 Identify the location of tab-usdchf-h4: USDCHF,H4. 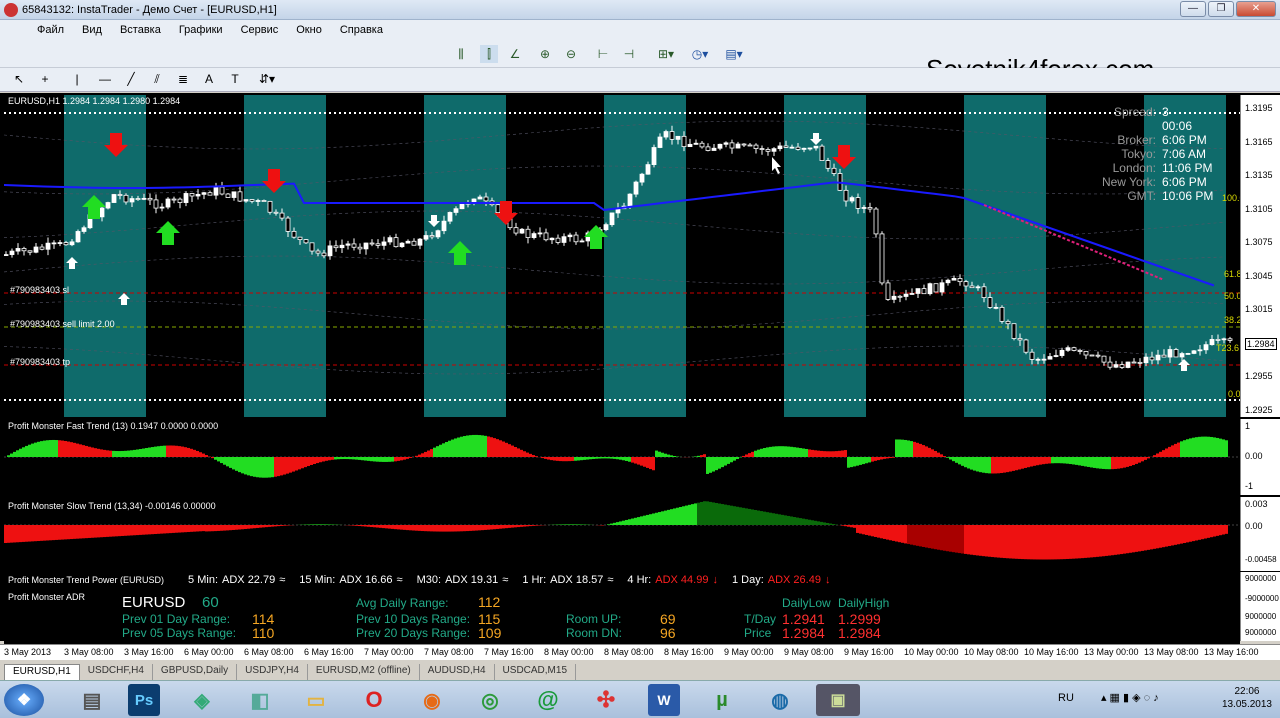
(116, 672).